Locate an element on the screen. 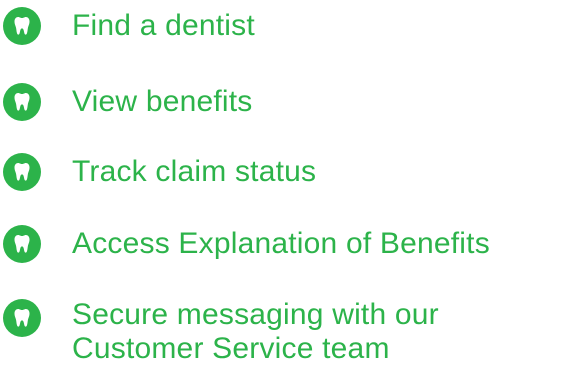 The image size is (562, 366). link-label-line: Customer Service team is located at coordinates (231, 348).